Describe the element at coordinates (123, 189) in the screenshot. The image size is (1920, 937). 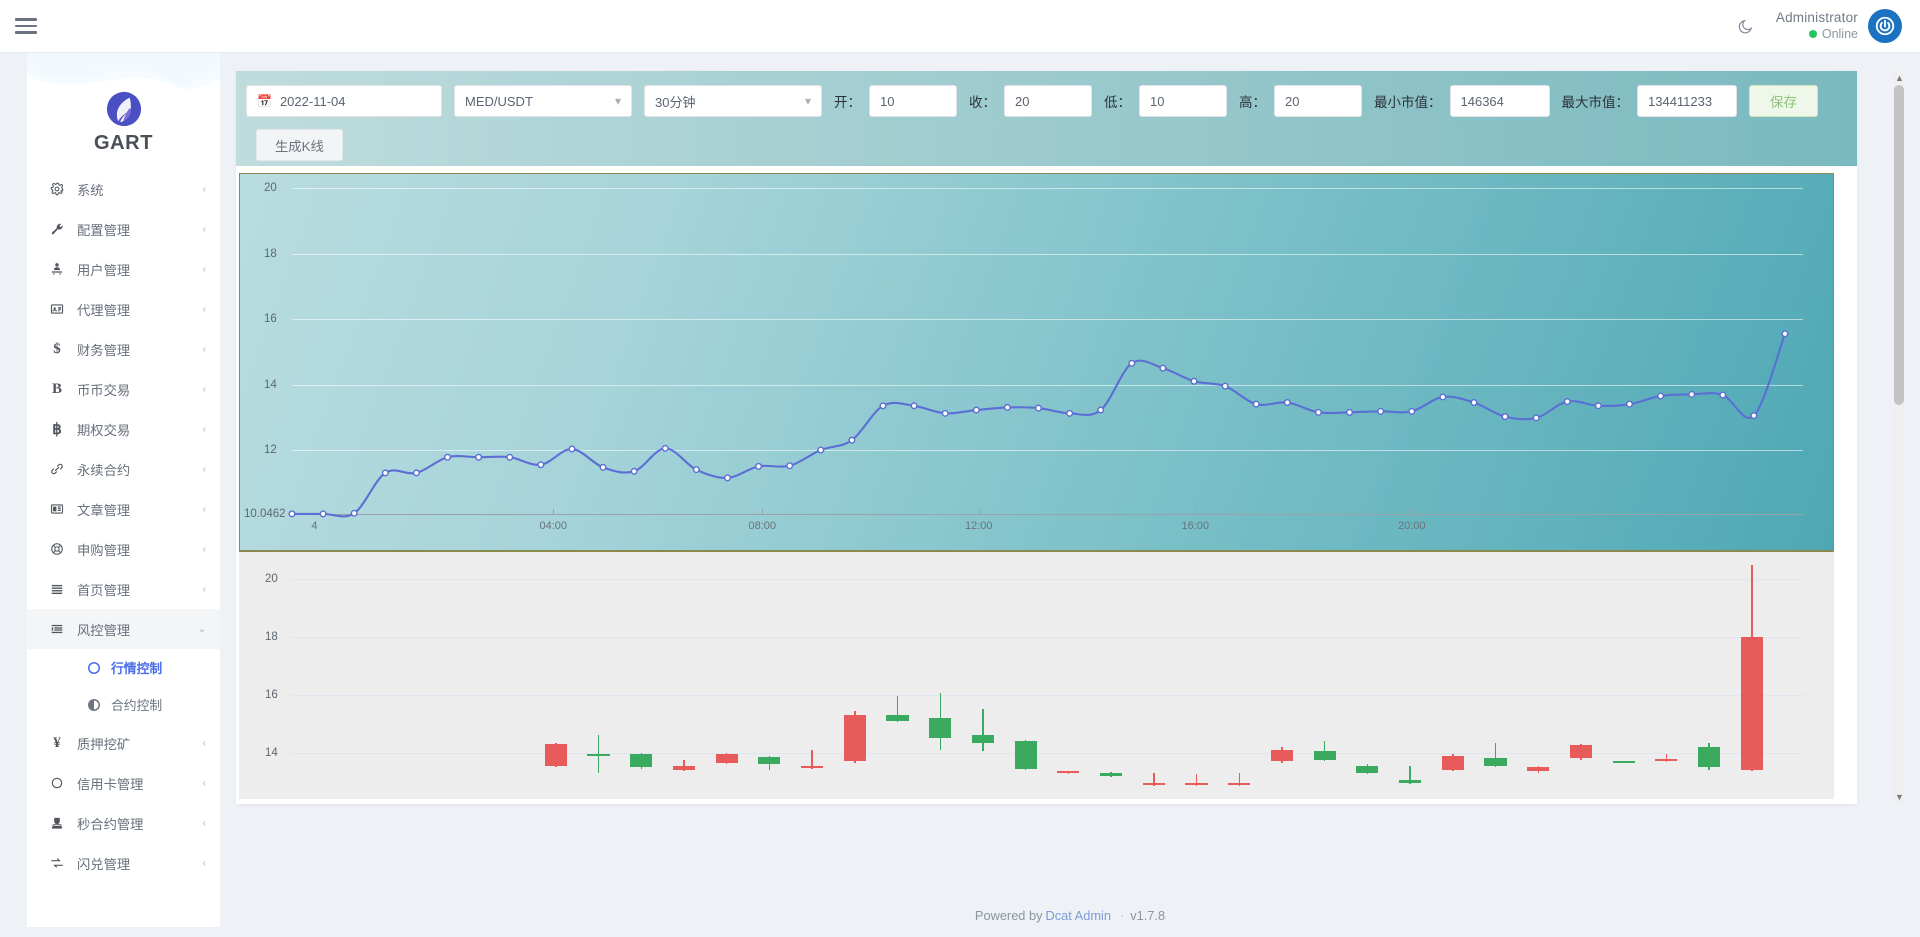
I see `sidebar-item-system: 系统 ‹` at that location.